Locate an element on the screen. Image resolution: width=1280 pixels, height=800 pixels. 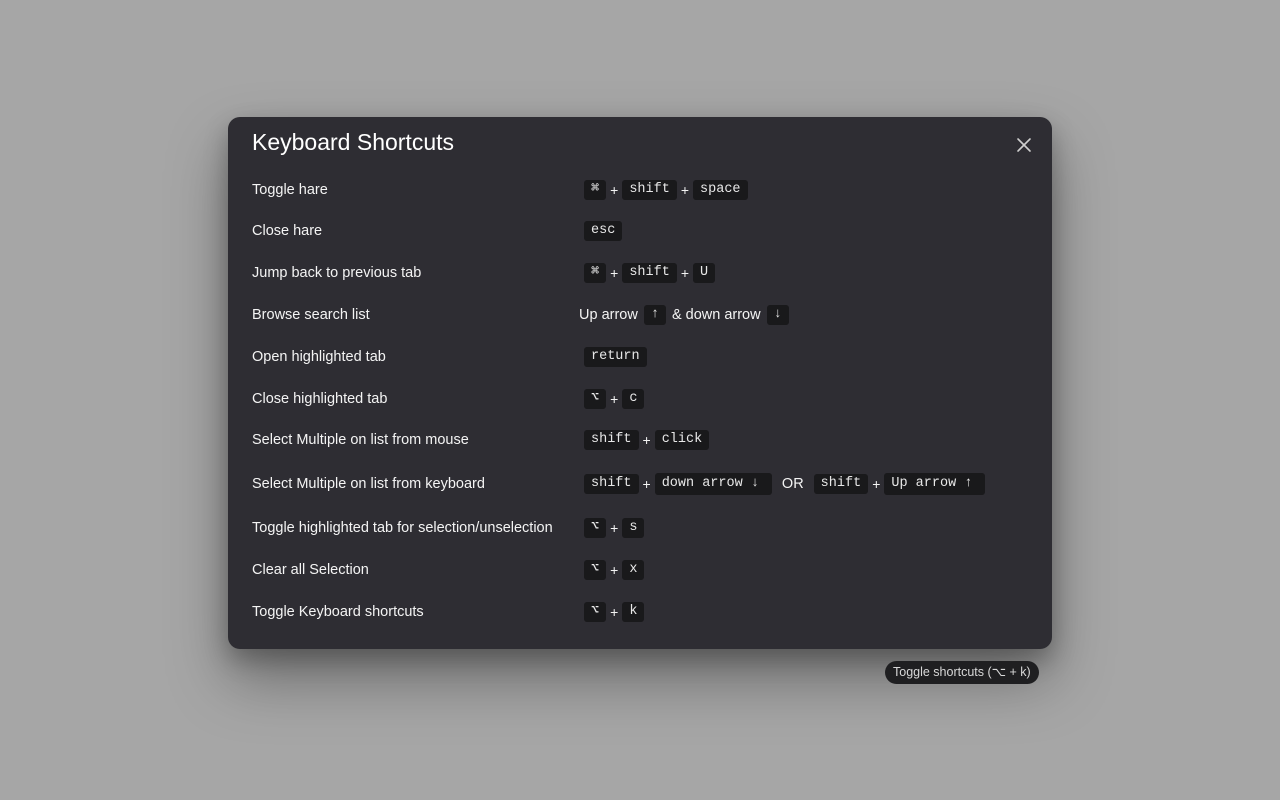
esc-key: esc is located at coordinates (603, 231).